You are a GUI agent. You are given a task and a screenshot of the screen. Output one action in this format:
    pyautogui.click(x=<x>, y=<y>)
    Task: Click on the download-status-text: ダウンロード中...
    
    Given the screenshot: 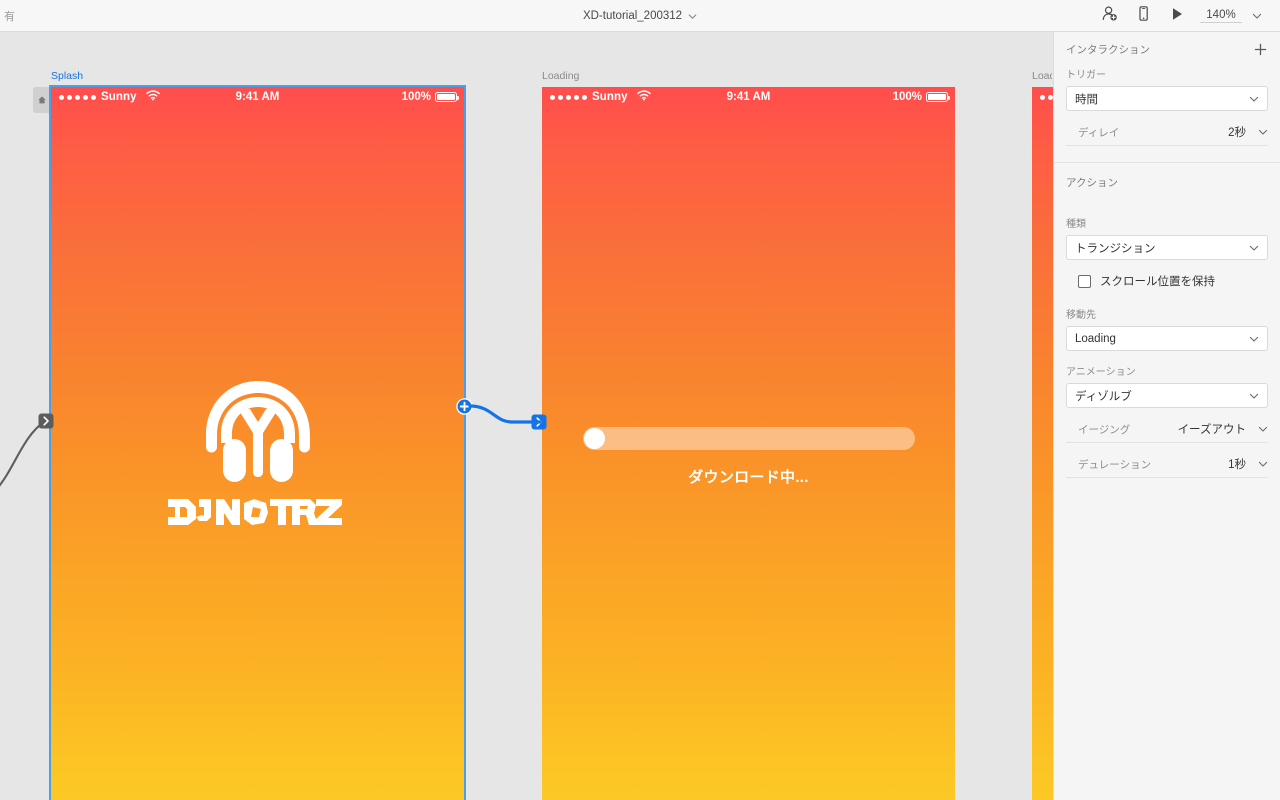 What is the action you would take?
    pyautogui.click(x=748, y=477)
    